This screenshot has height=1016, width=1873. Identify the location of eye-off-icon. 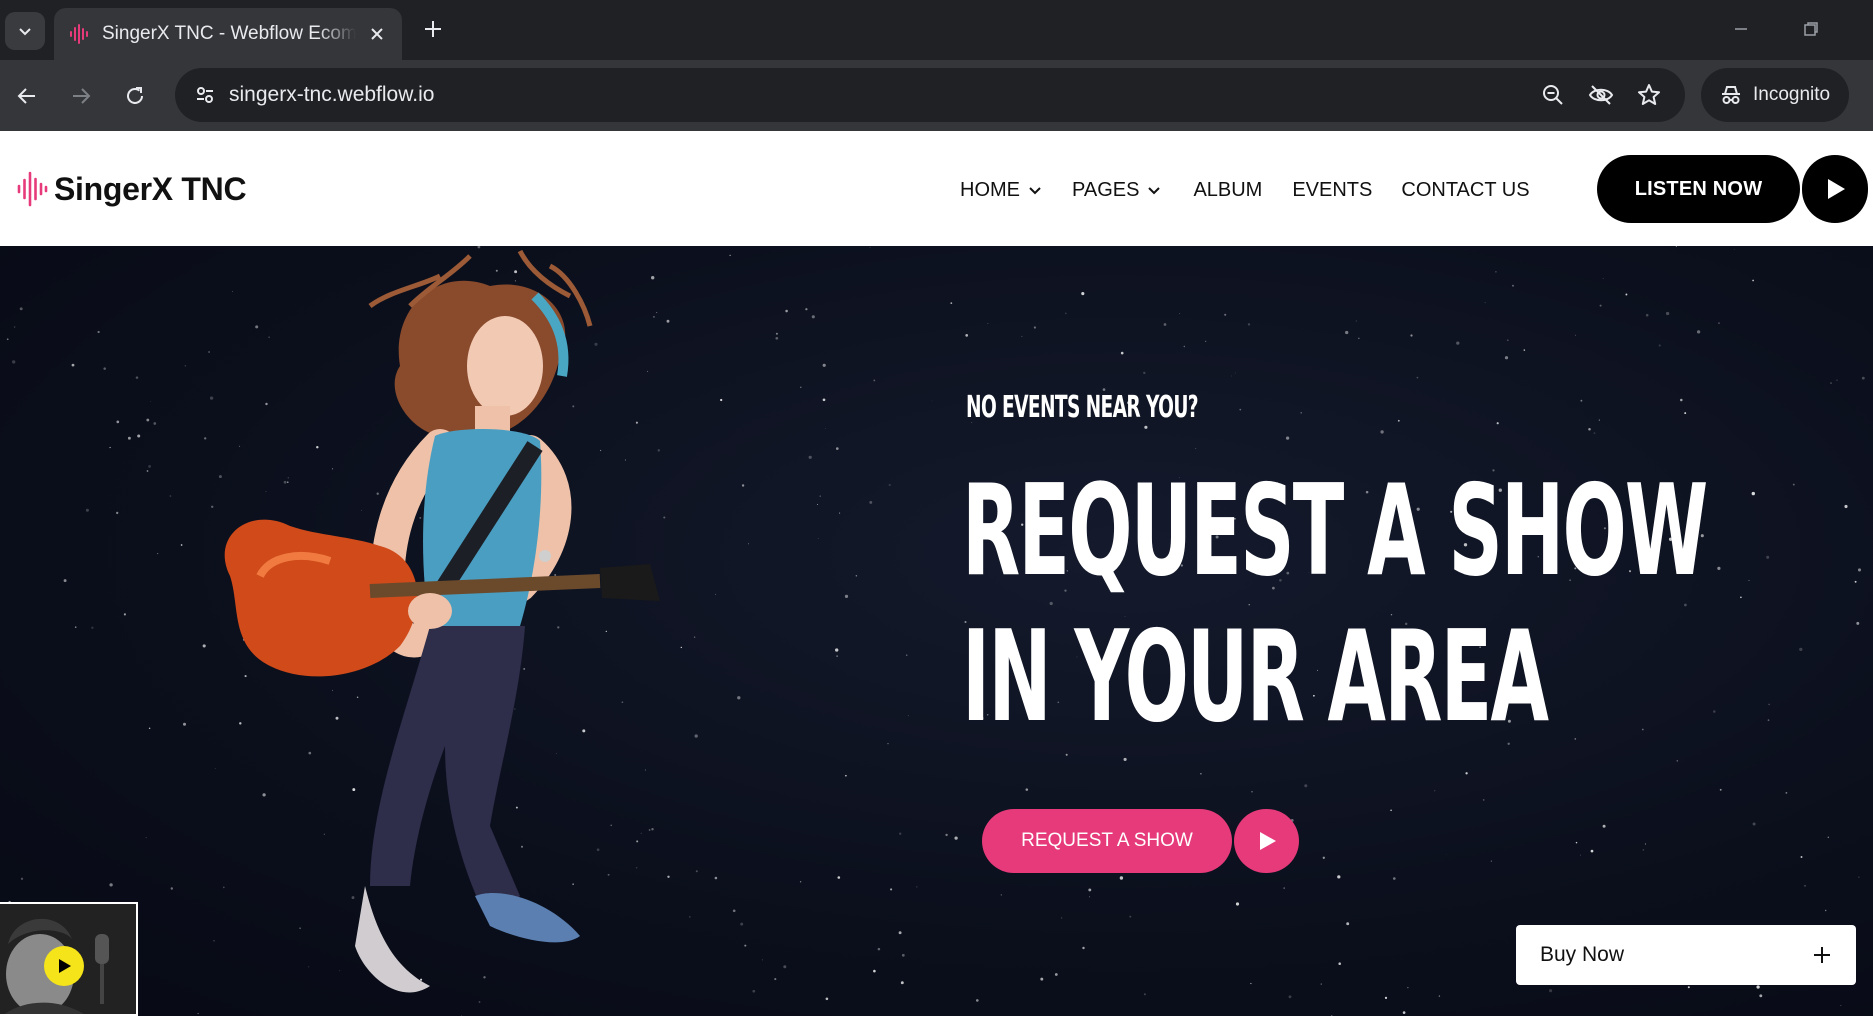
(1601, 95).